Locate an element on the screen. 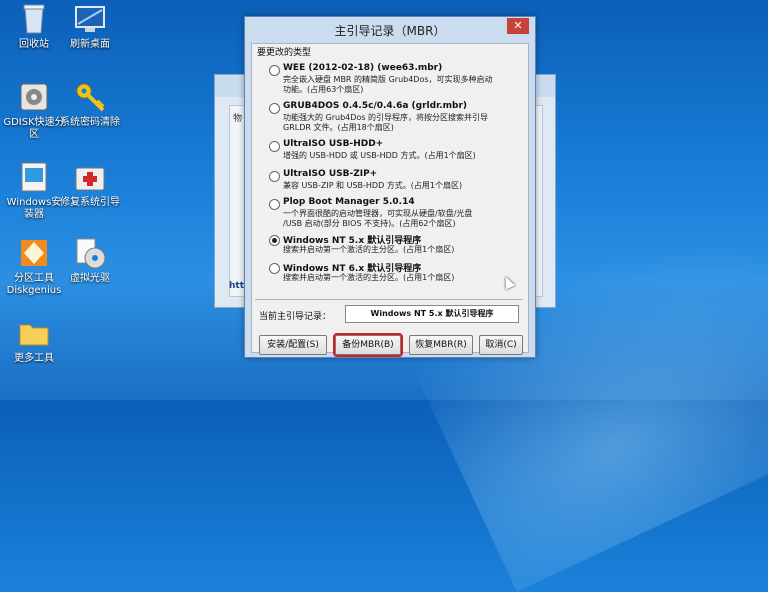  radio-button-selected is located at coordinates (274, 240).